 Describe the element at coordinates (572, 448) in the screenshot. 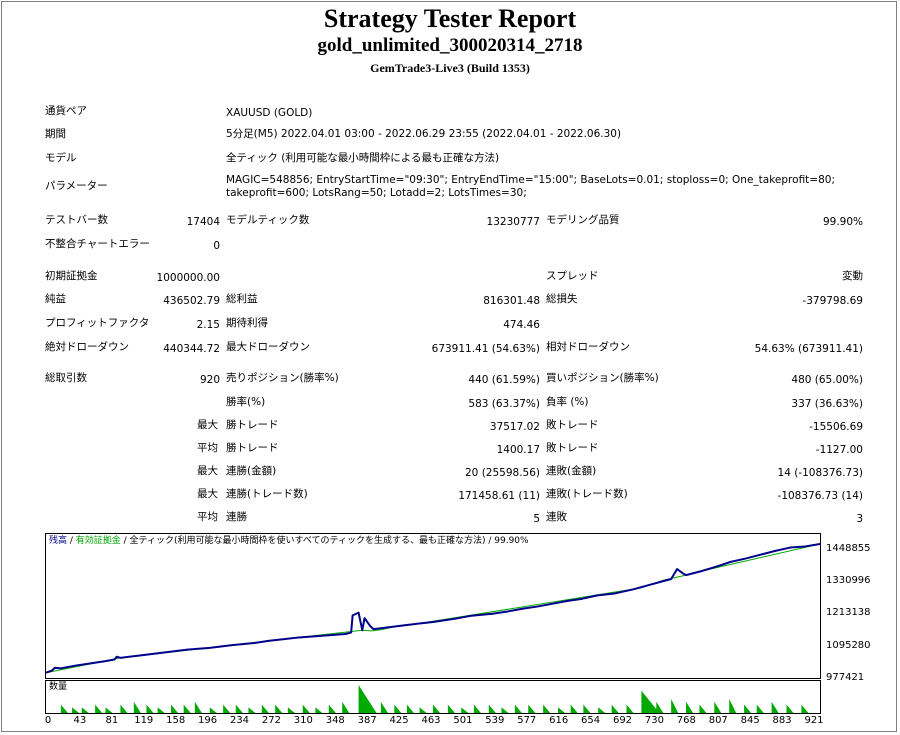

I see `avg-loss-label: 敗トレード` at that location.